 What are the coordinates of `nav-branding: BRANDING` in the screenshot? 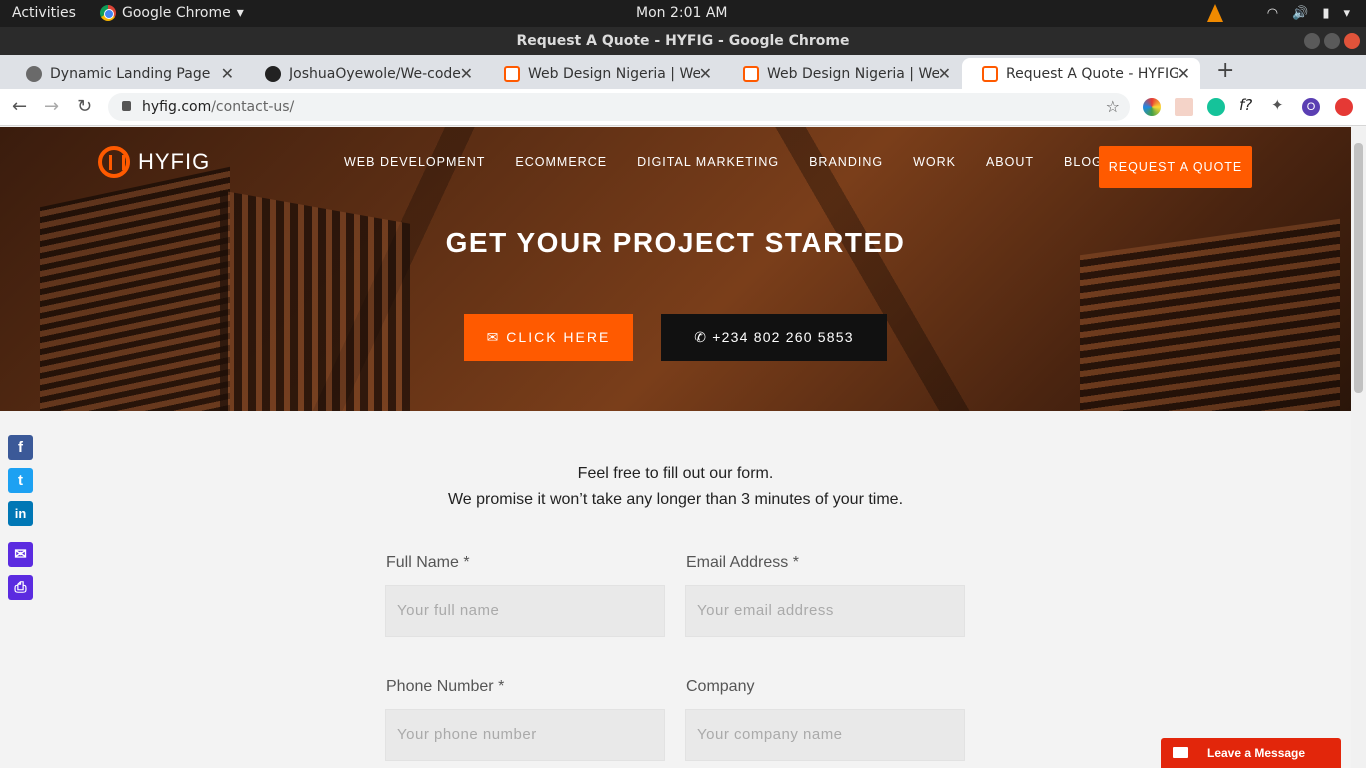 It's located at (846, 162).